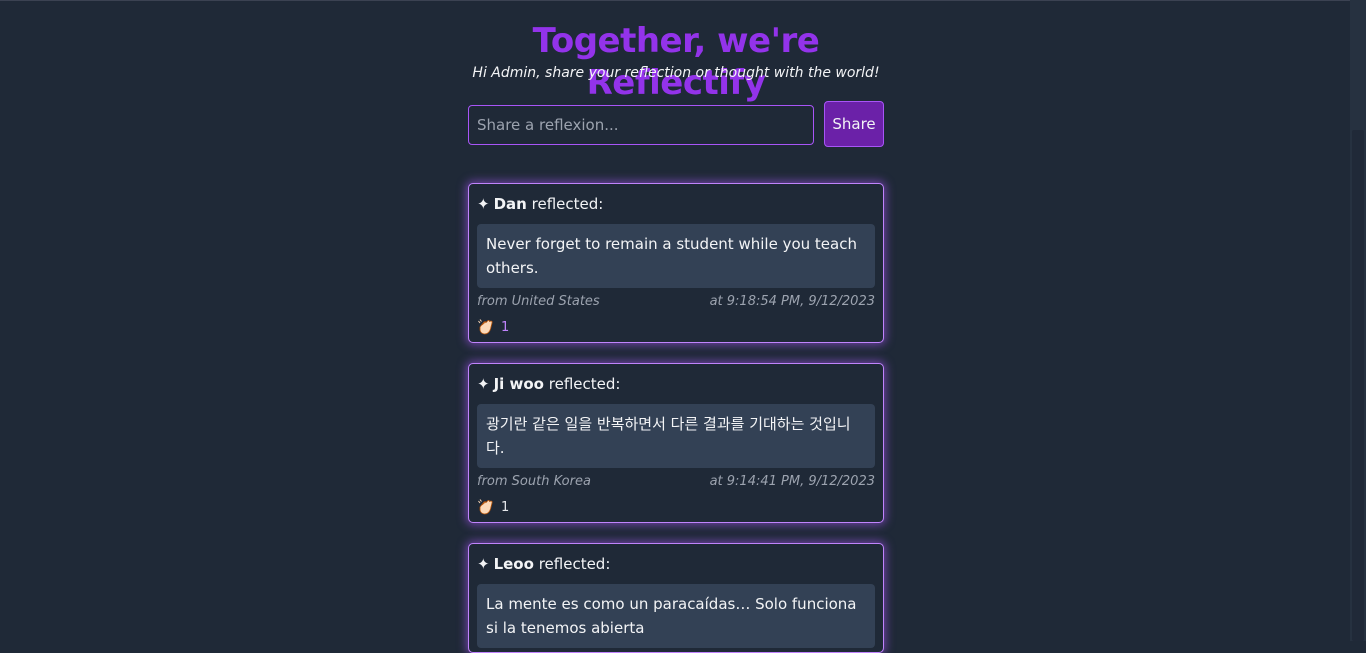 The width and height of the screenshot is (1366, 653). What do you see at coordinates (534, 481) in the screenshot?
I see `post-location: from South Korea` at bounding box center [534, 481].